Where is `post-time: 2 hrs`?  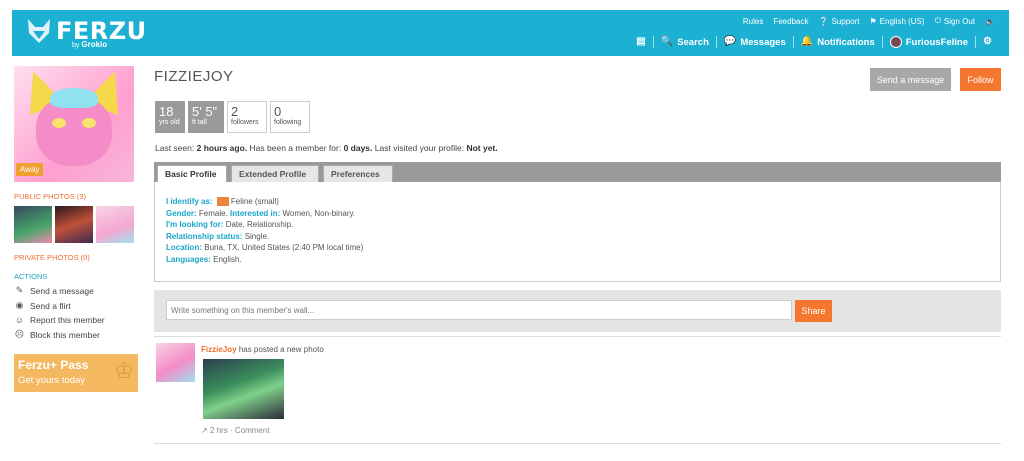
post-time: 2 hrs is located at coordinates (219, 430).